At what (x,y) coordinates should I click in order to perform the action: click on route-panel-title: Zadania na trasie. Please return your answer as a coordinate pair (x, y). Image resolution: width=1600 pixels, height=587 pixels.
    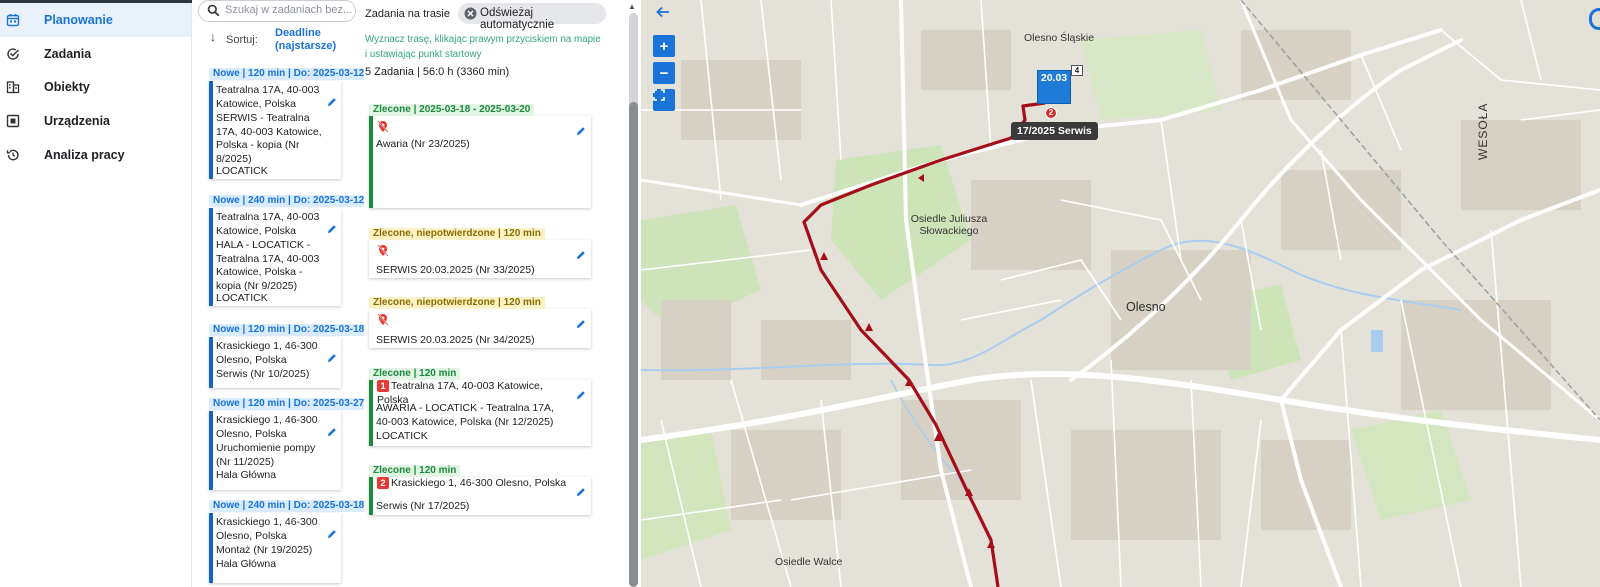
    Looking at the image, I should click on (407, 14).